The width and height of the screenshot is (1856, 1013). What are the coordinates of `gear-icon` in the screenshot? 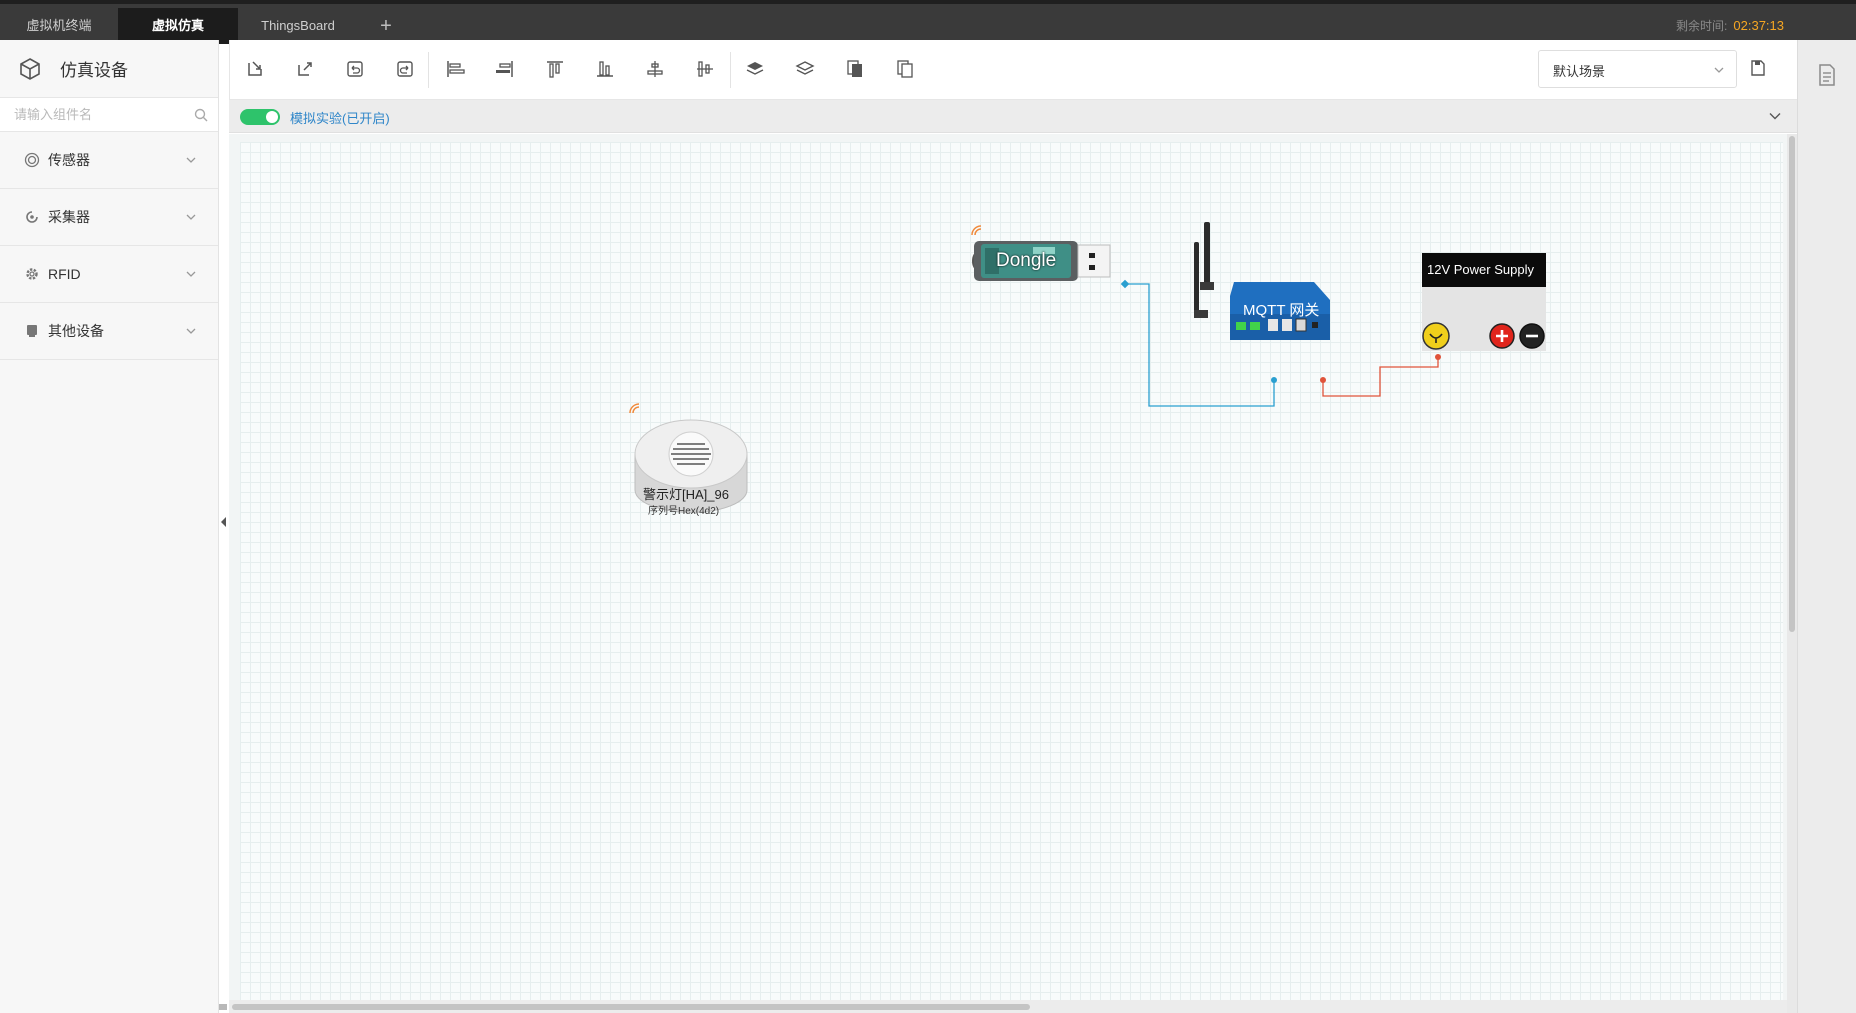 It's located at (32, 274).